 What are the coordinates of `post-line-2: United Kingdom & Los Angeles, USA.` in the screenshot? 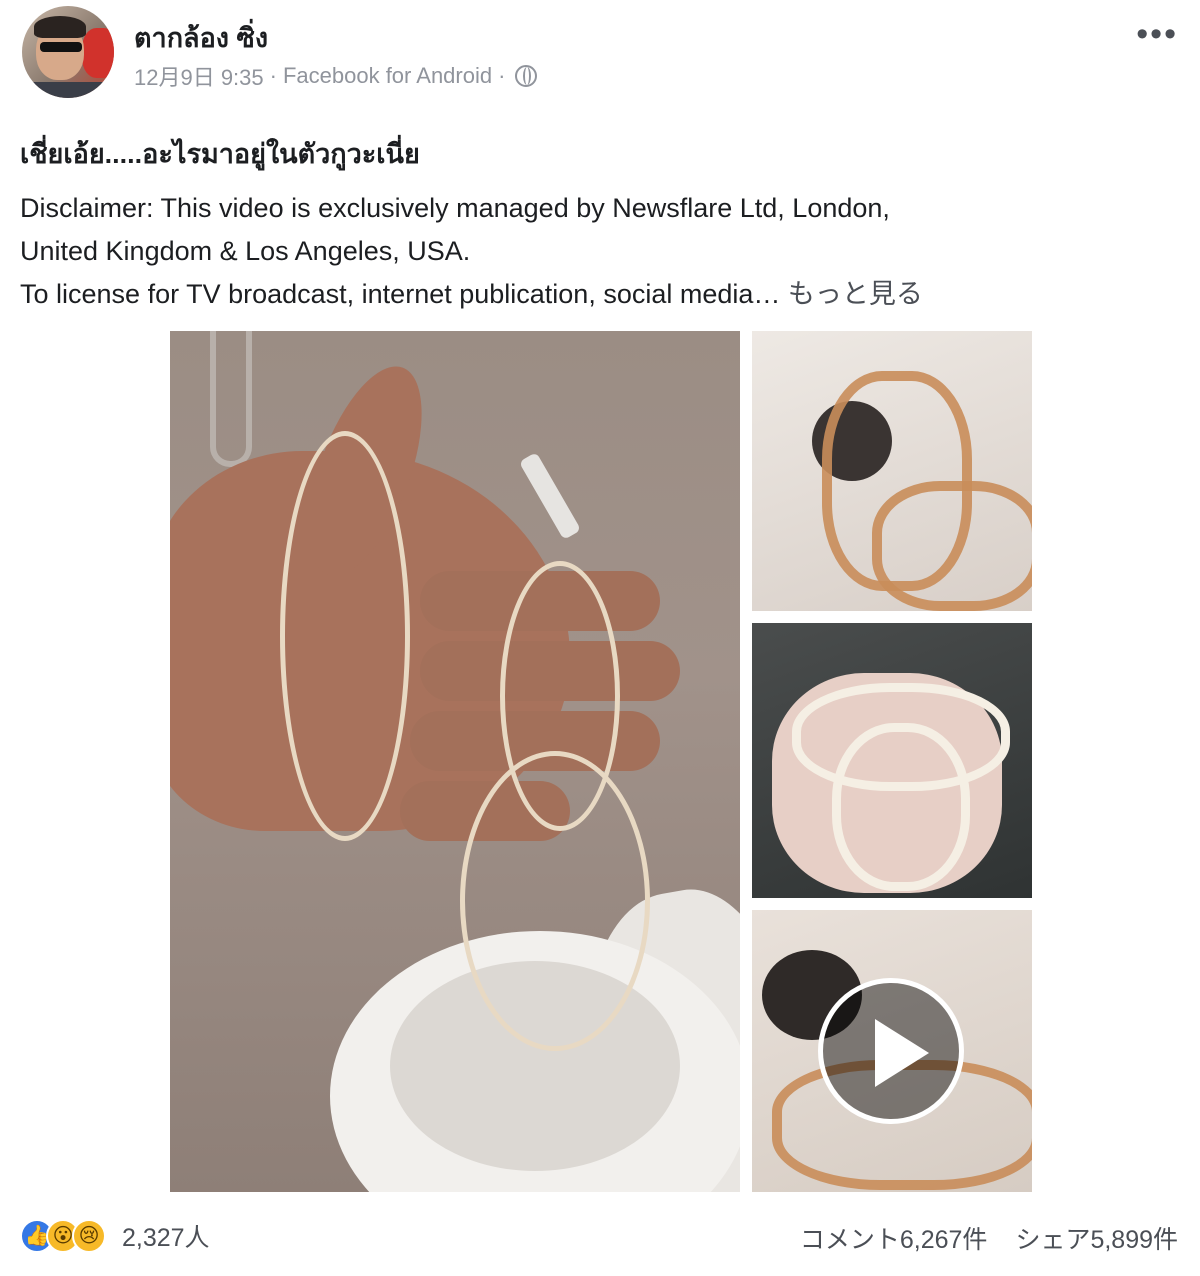 It's located at (245, 251).